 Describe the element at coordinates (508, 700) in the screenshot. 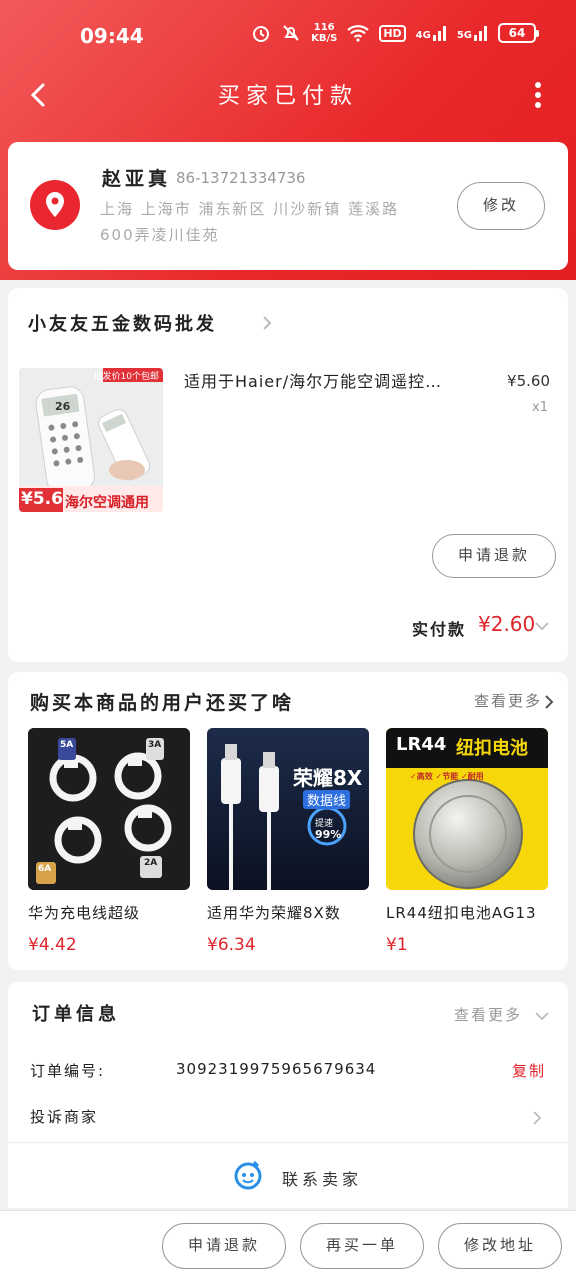

I see `see-more-link: 查看更多` at that location.